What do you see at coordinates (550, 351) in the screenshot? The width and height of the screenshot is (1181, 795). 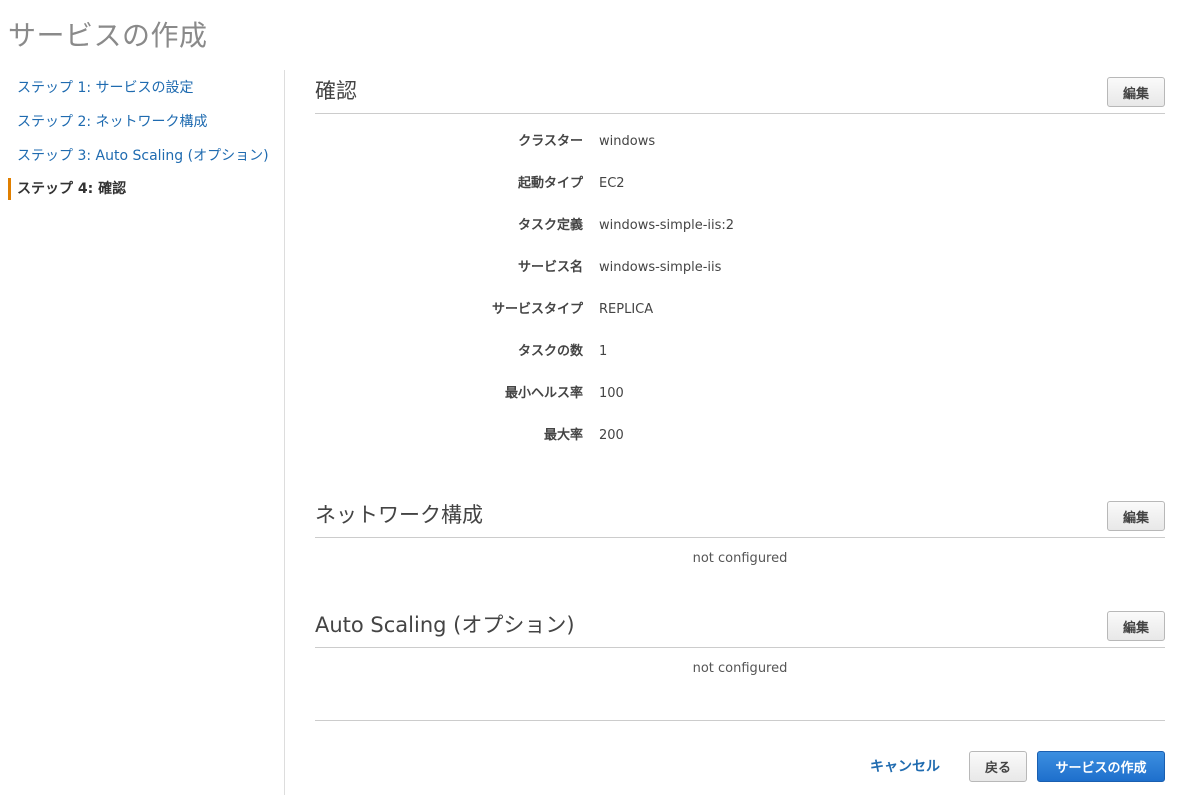 I see `detail-label: タスクの数` at bounding box center [550, 351].